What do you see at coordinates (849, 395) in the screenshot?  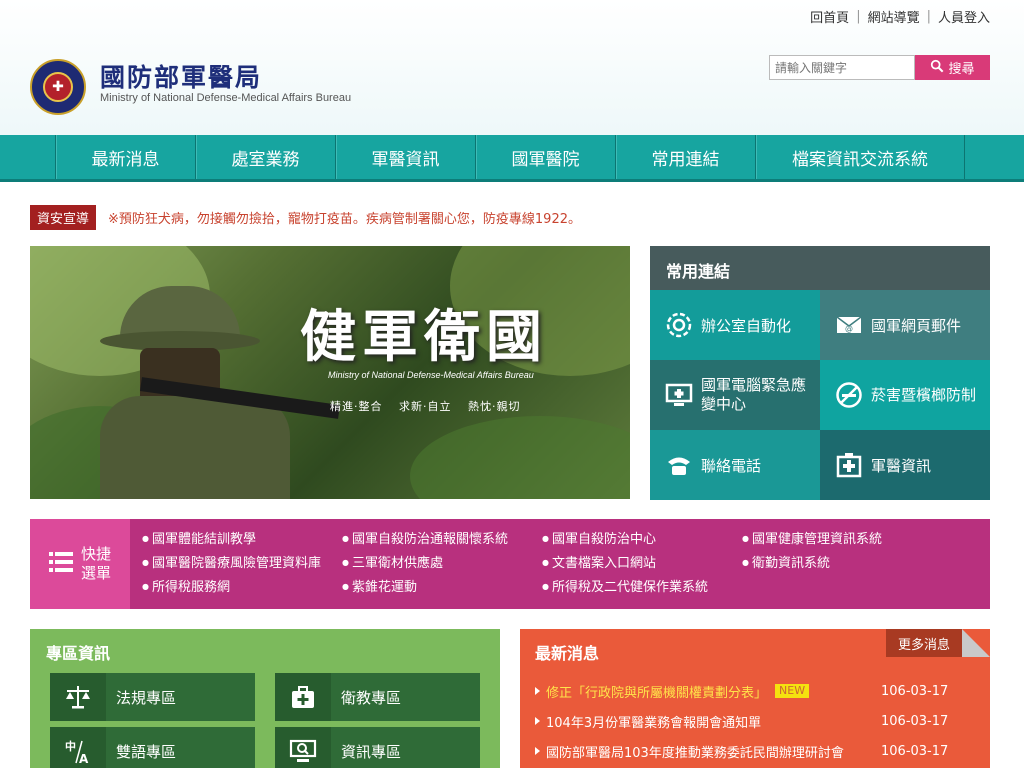 I see `no-smoking-icon` at bounding box center [849, 395].